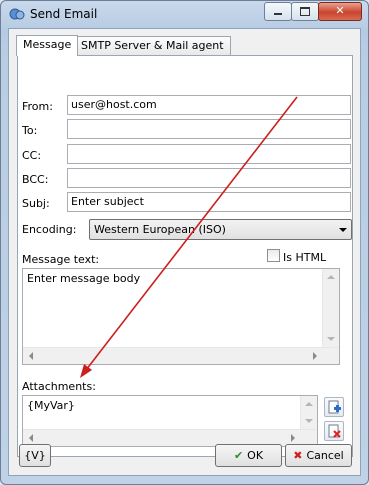 This screenshot has height=485, width=369. What do you see at coordinates (308, 412) in the screenshot?
I see `attachments-vertical-scrollbar` at bounding box center [308, 412].